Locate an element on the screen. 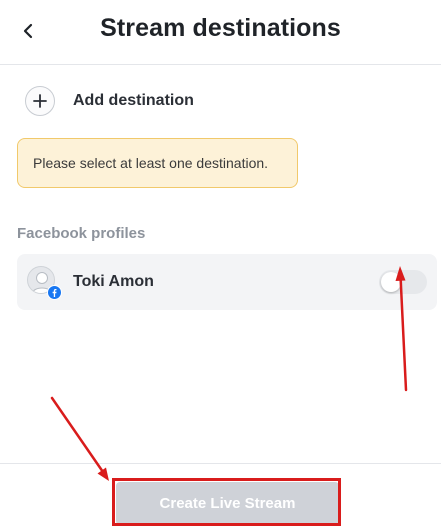 This screenshot has height=531, width=441. page-title: Stream destinations is located at coordinates (220, 28).